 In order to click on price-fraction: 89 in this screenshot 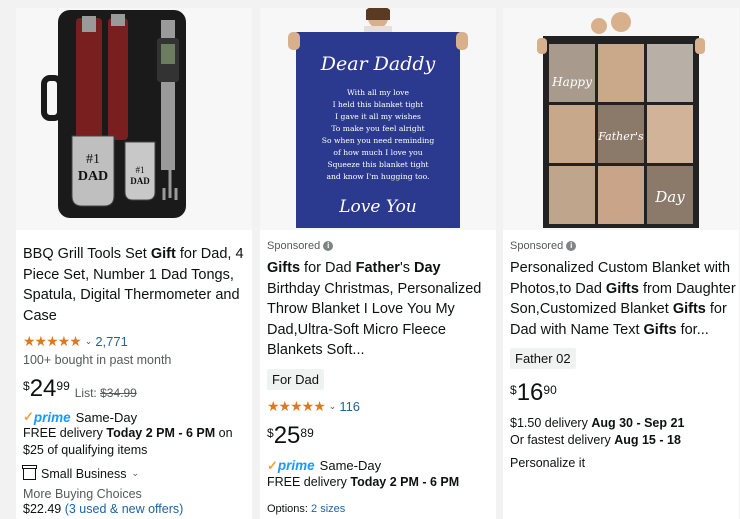, I will do `click(307, 432)`.